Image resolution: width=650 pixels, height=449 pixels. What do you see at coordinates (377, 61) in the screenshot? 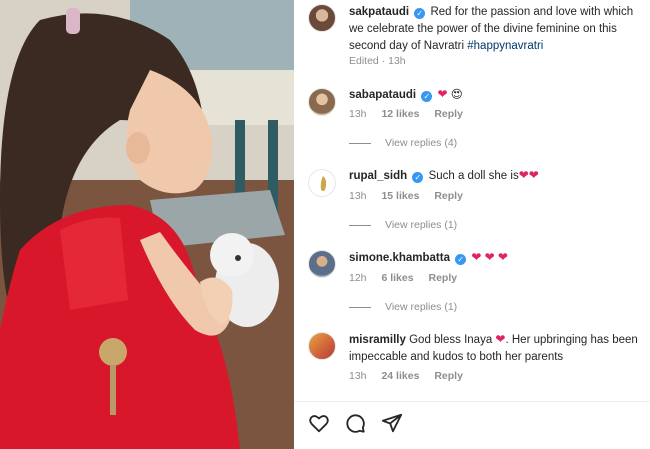
I see `post-edited: Edited · 13h` at bounding box center [377, 61].